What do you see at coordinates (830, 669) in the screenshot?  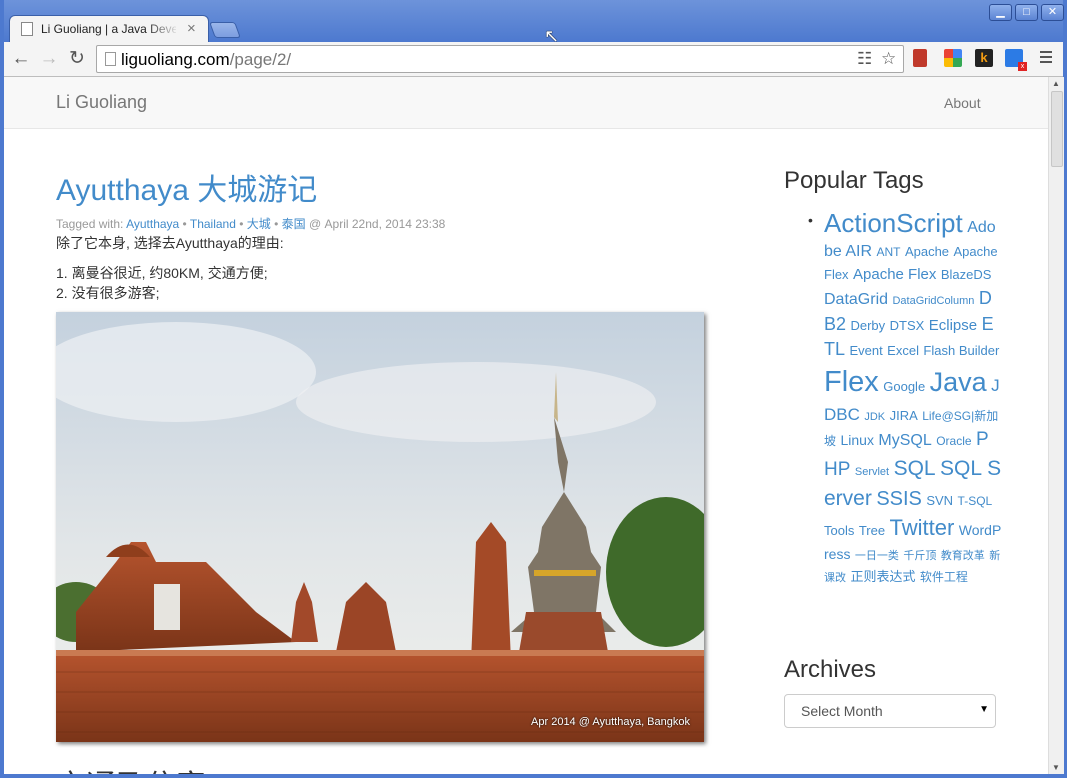 I see `archives-heading: Archives` at bounding box center [830, 669].